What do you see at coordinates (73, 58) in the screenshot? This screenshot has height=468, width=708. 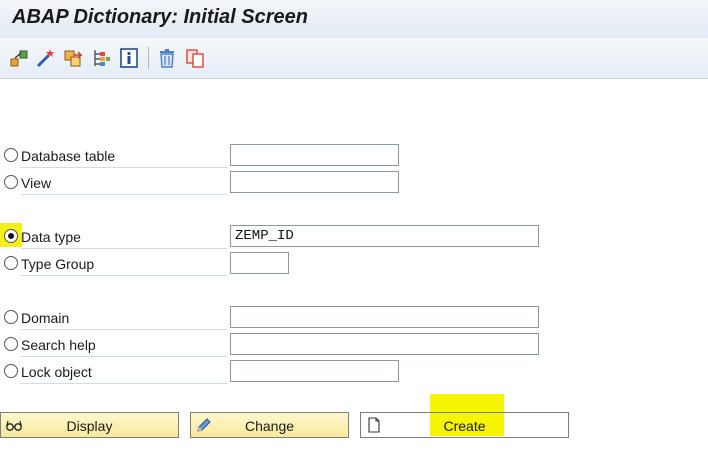 I see `activate-icon` at bounding box center [73, 58].